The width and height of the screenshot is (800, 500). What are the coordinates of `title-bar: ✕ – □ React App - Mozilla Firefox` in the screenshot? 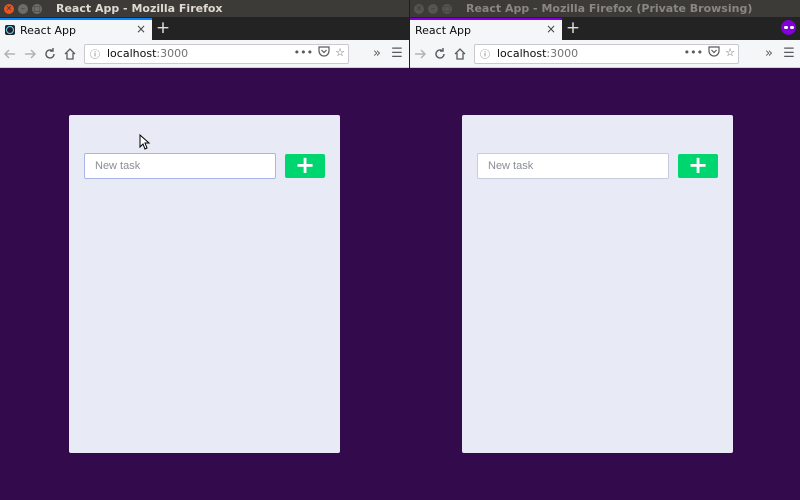 It's located at (204, 8).